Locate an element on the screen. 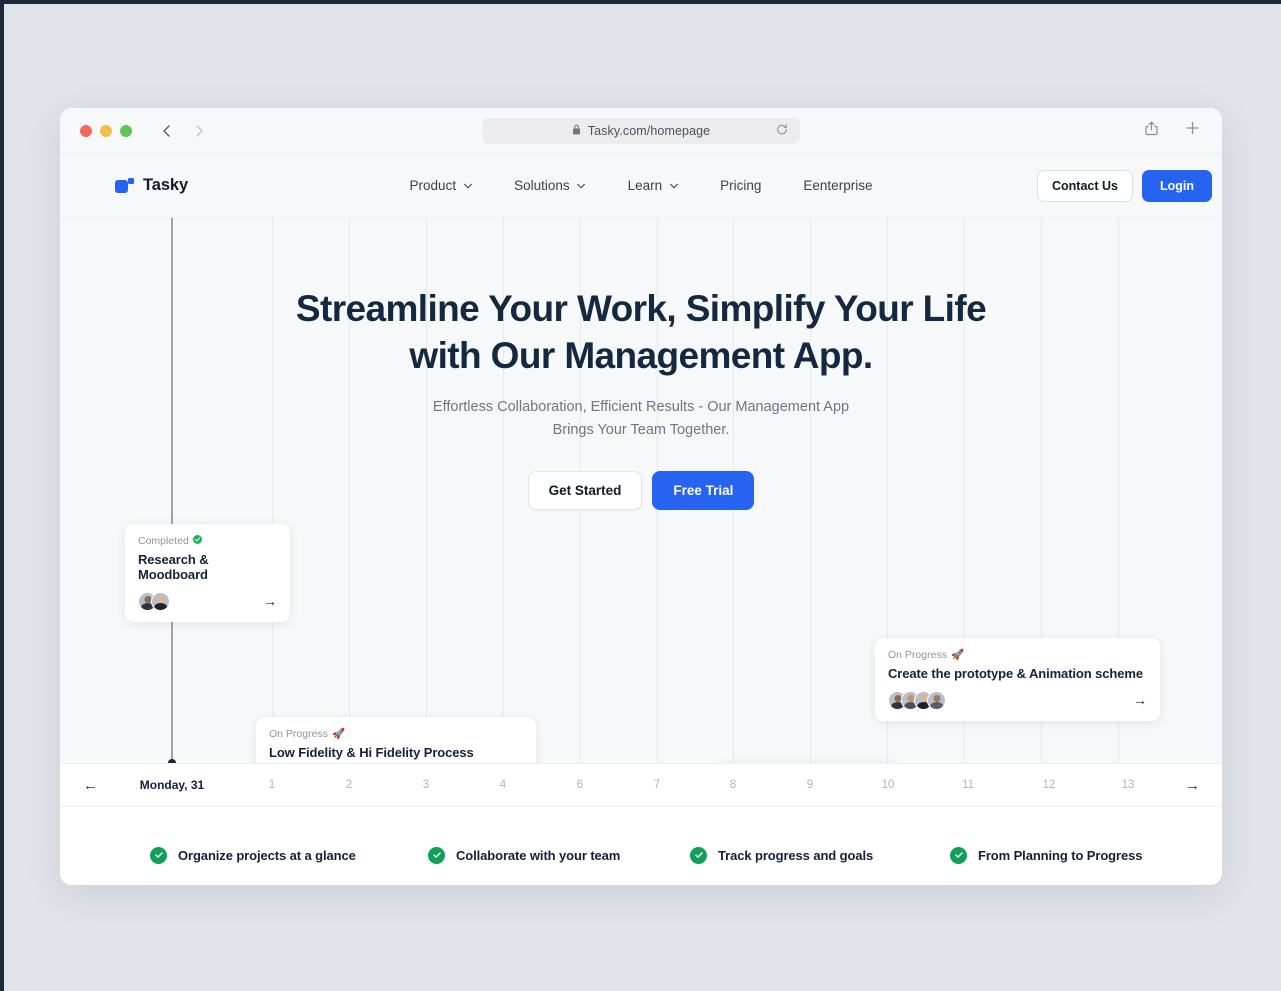 This screenshot has height=991, width=1281. nav-label: Solutions is located at coordinates (542, 185).